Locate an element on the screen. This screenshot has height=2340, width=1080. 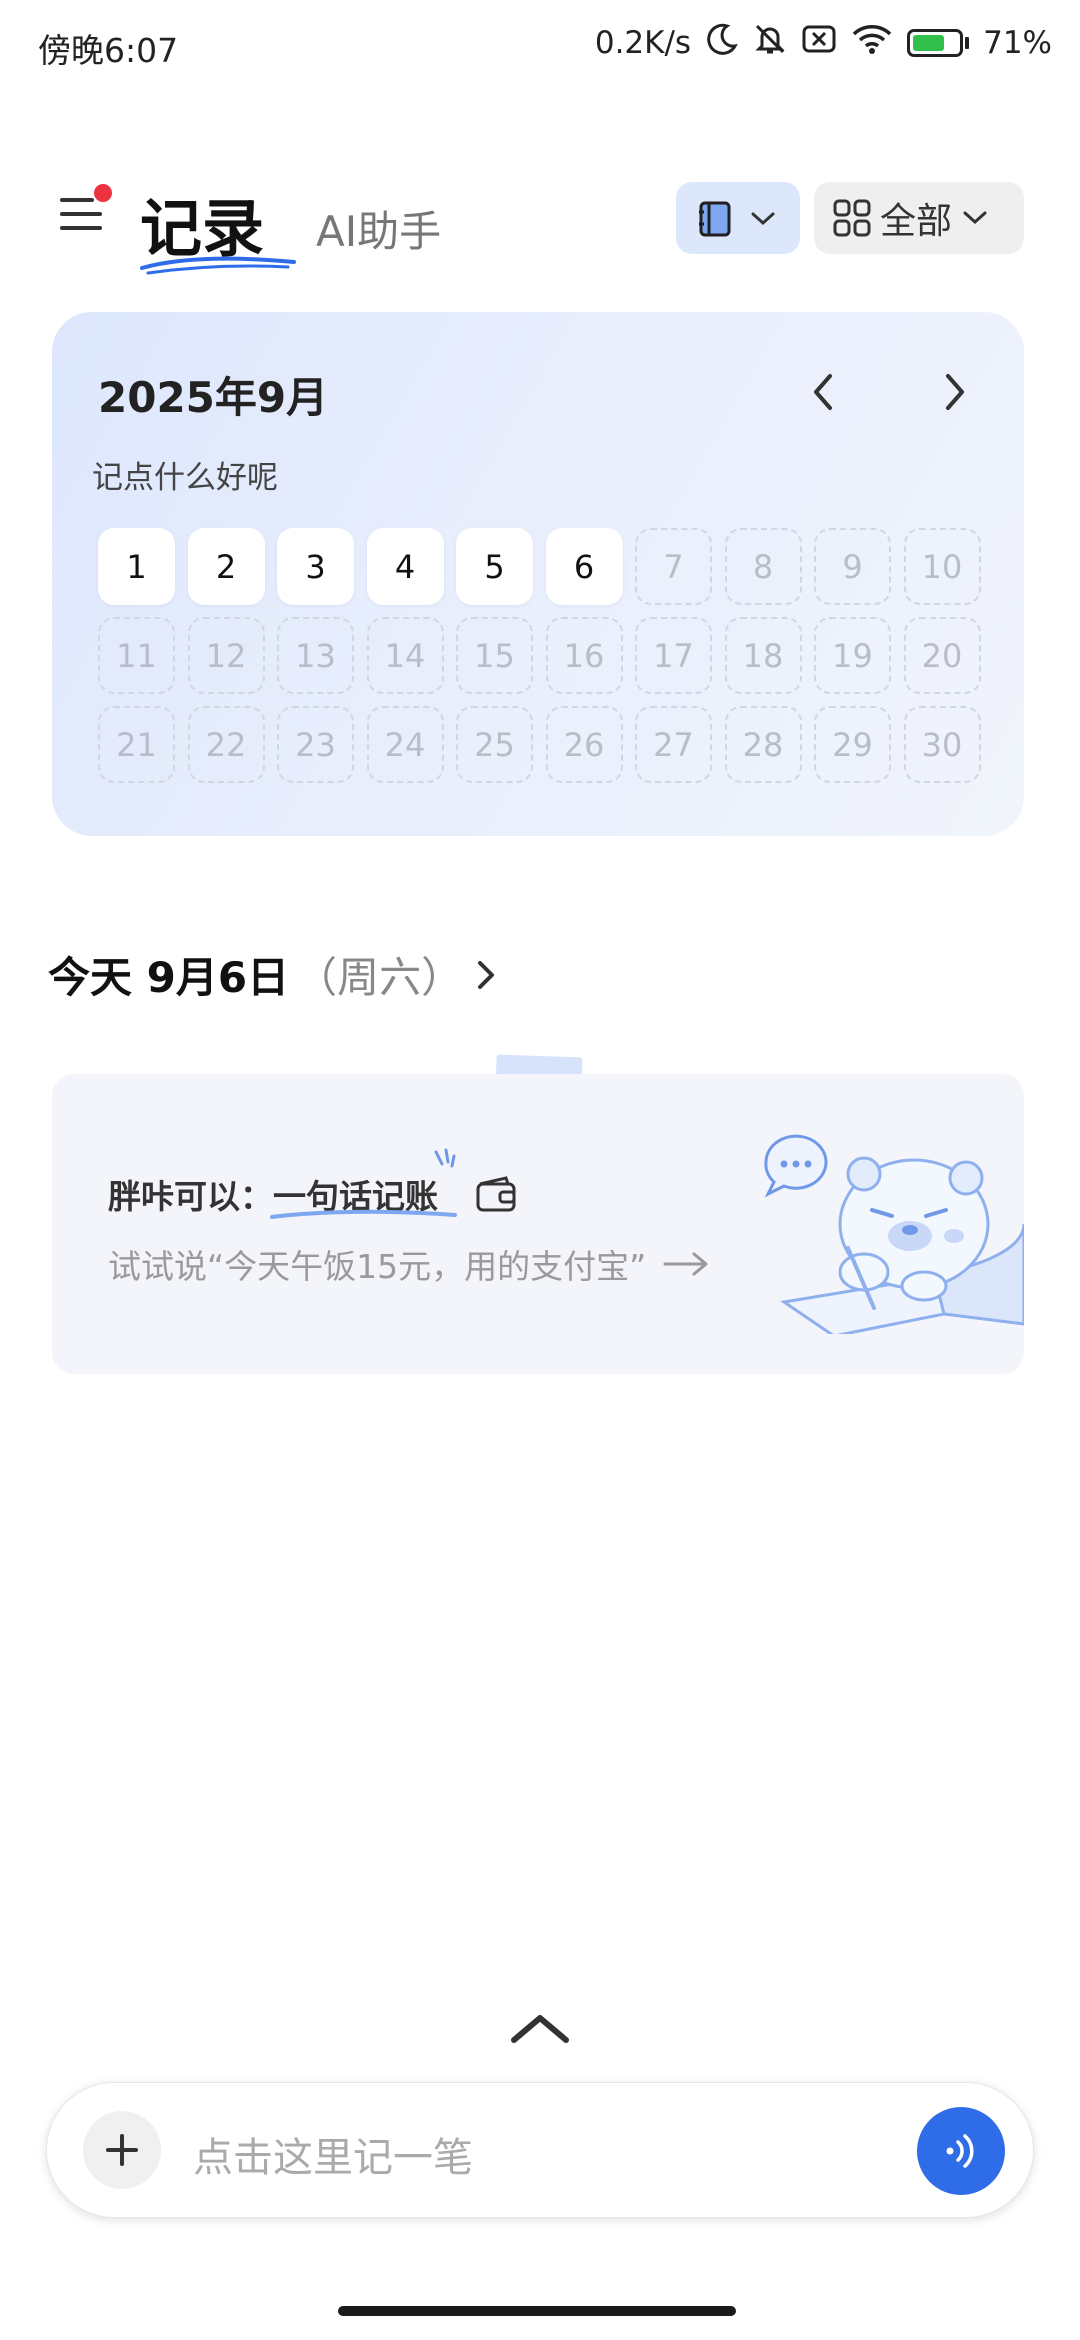
voice-wave-icon is located at coordinates (960, 2151).